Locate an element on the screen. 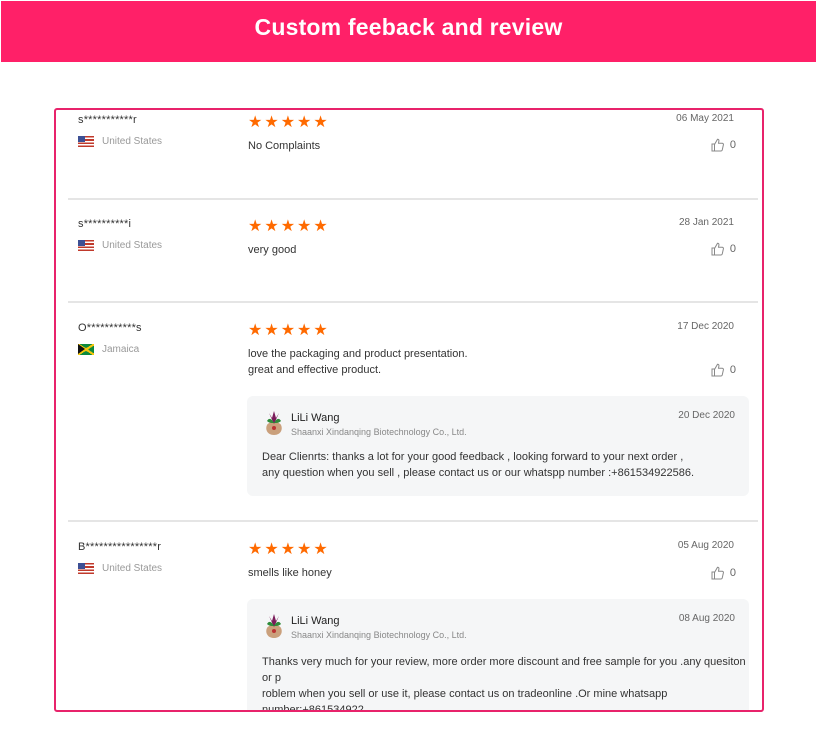  reply-date: 20 Dec 2020 is located at coordinates (706, 415).